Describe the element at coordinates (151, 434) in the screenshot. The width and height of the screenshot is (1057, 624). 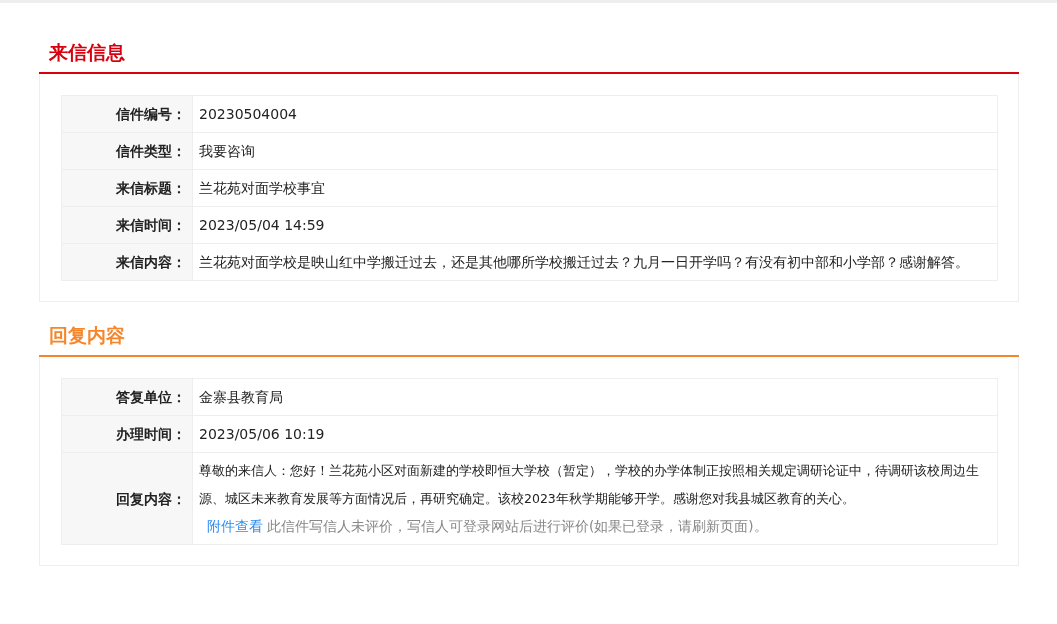
I see `field-label: 办理时间：` at that location.